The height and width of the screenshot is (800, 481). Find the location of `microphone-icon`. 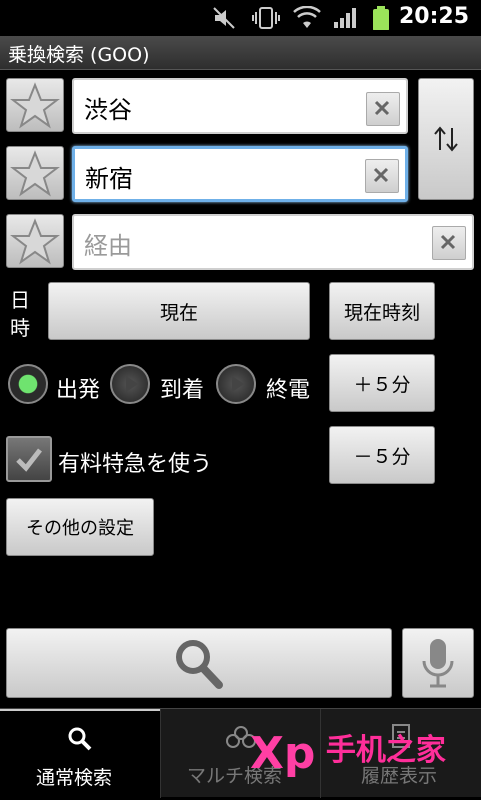

microphone-icon is located at coordinates (438, 663).